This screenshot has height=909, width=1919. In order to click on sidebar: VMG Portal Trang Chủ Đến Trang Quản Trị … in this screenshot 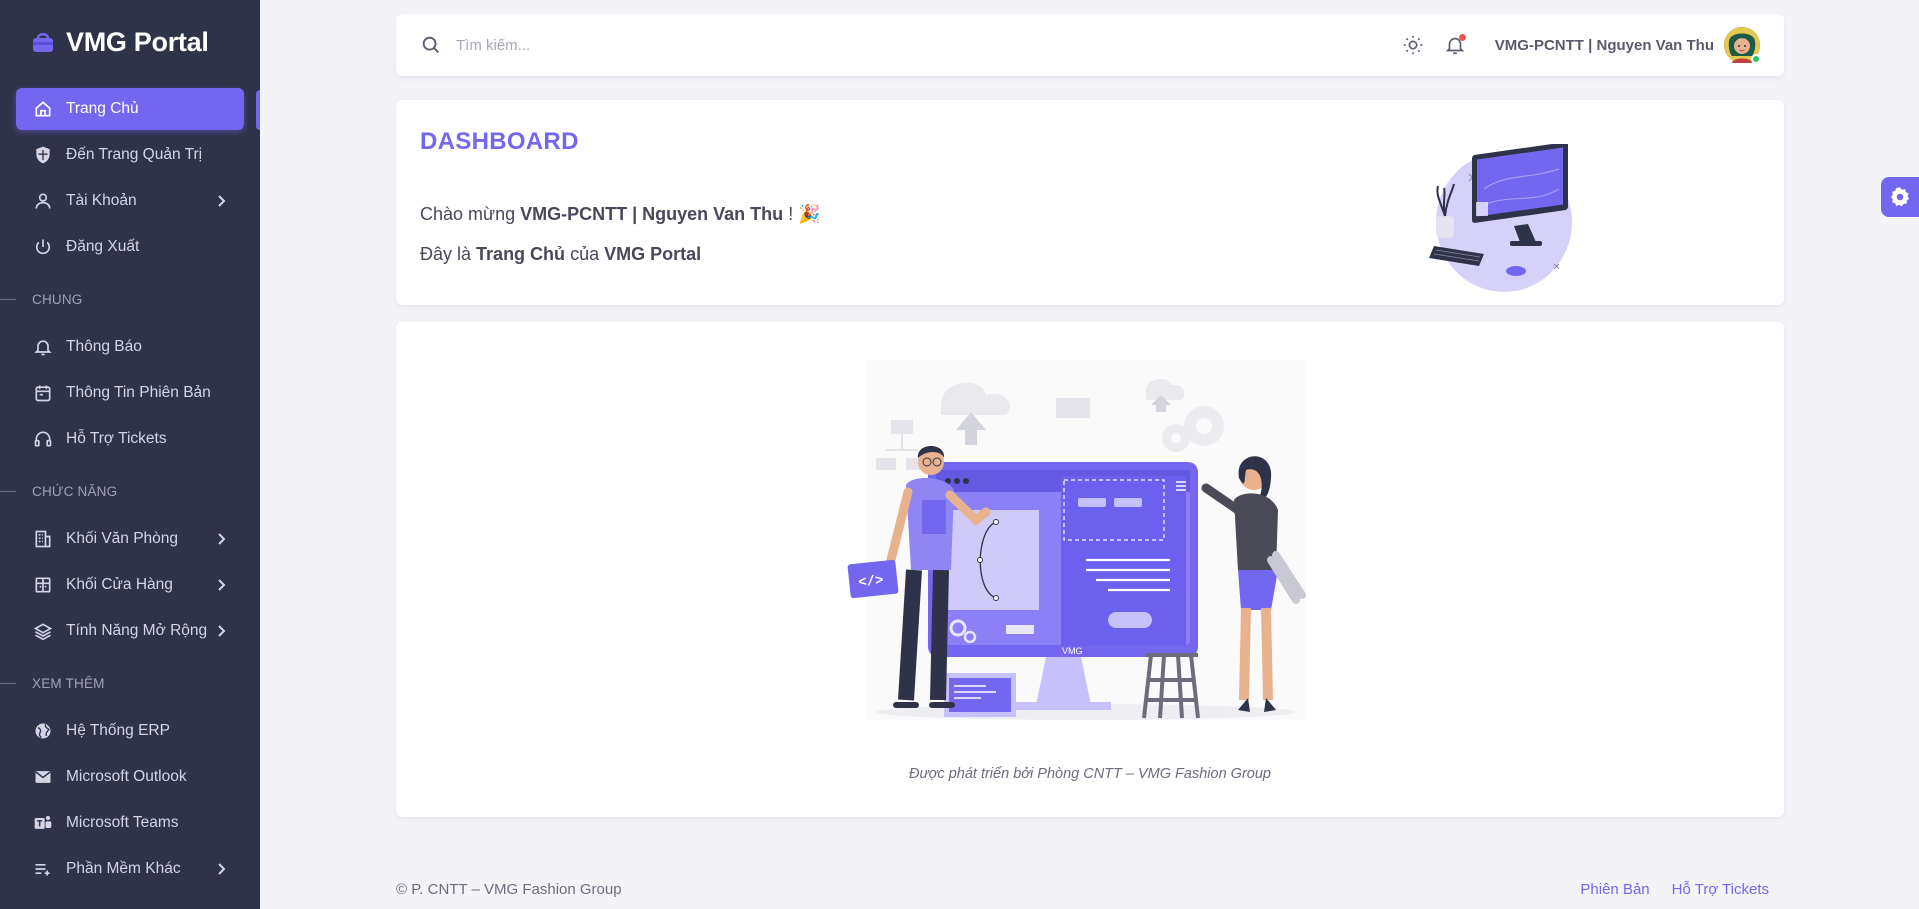, I will do `click(130, 454)`.